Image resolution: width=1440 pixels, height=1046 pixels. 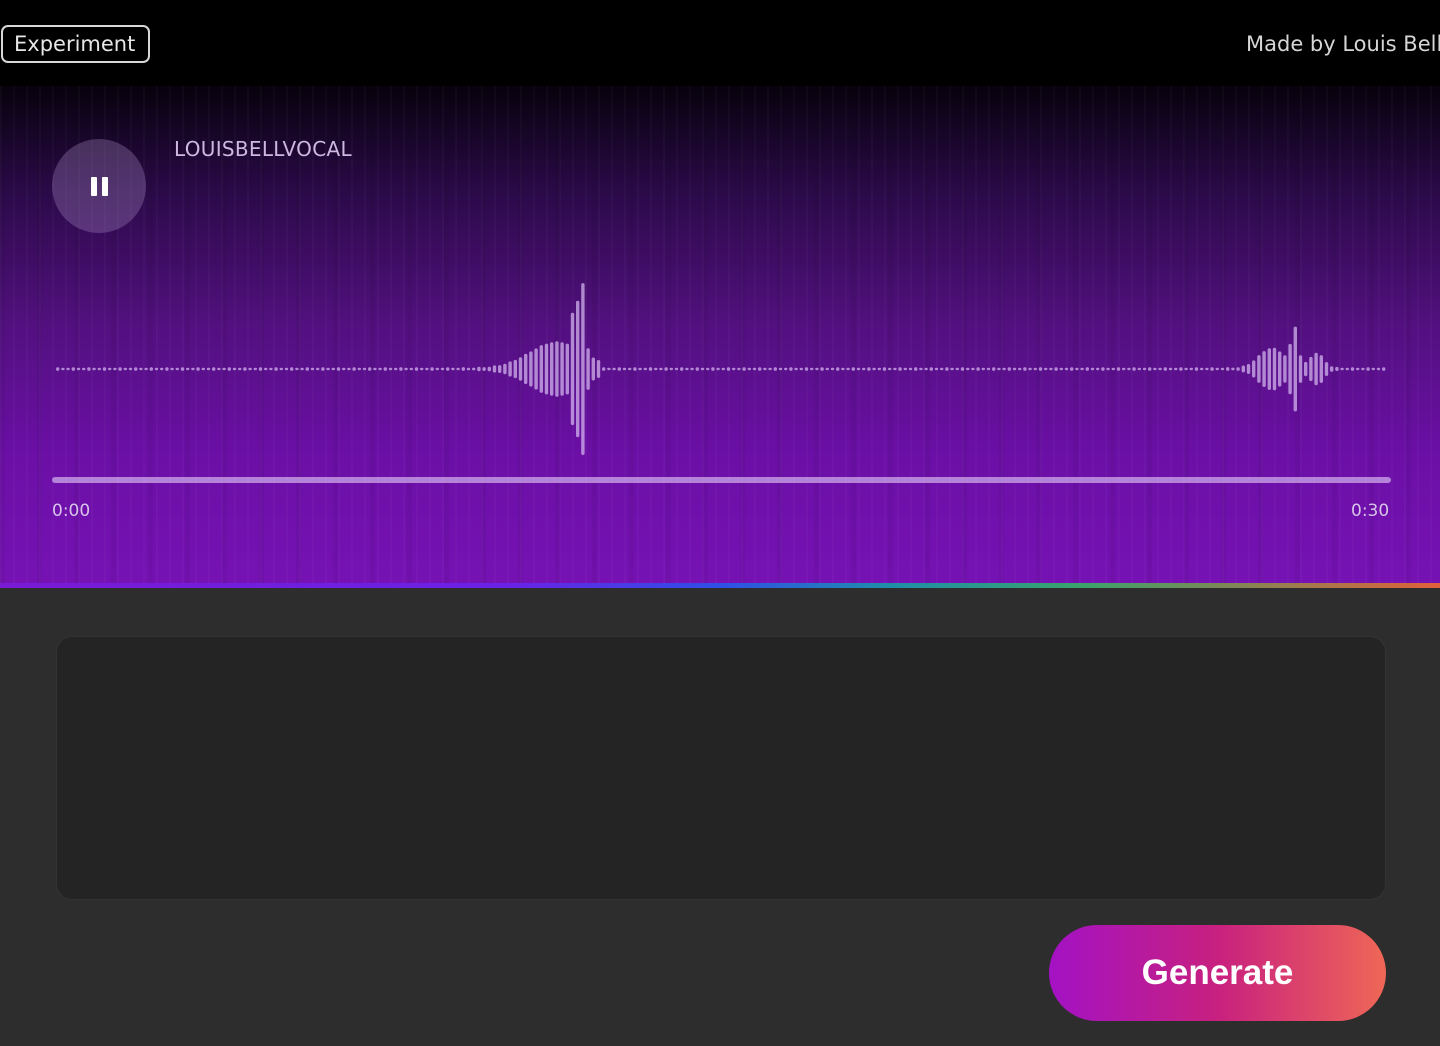 I want to click on progress-bar, so click(x=721, y=480).